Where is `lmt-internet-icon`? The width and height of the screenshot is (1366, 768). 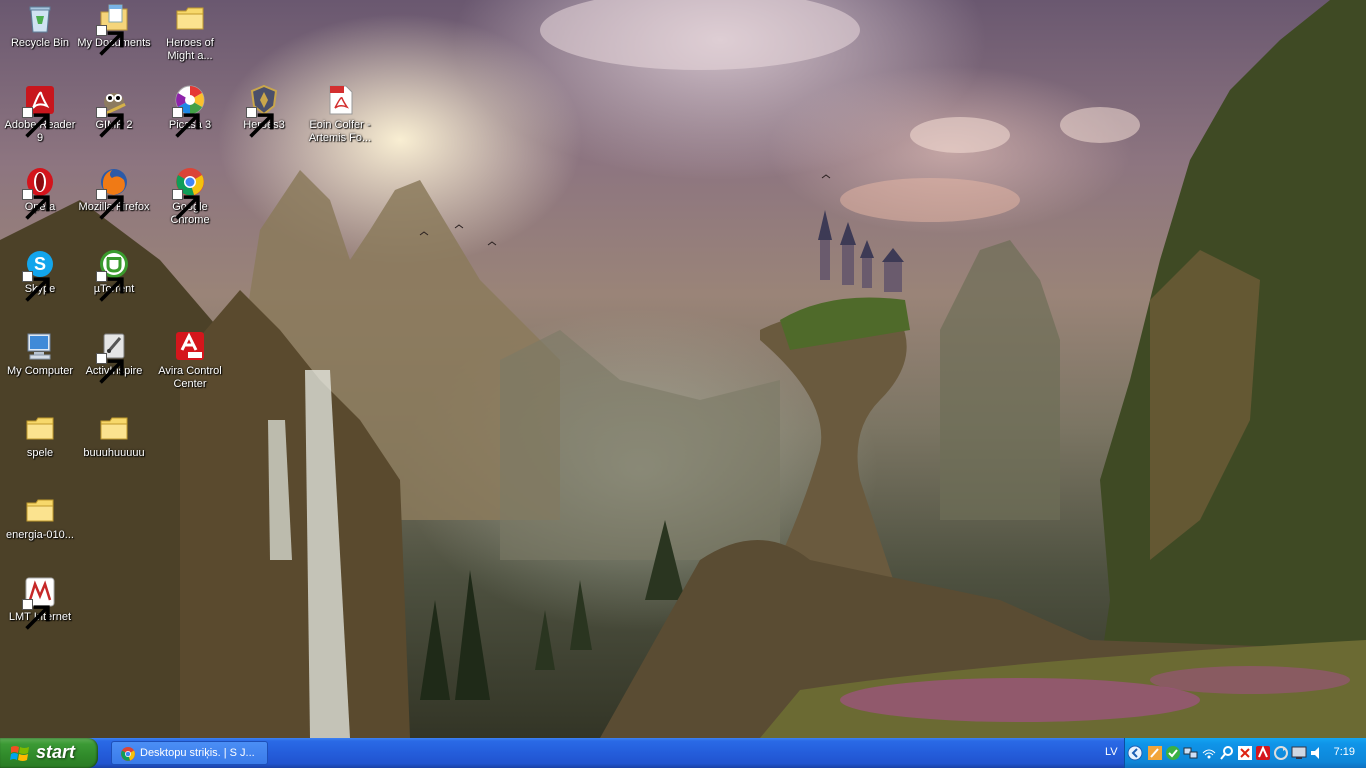 lmt-internet-icon is located at coordinates (39, 603).